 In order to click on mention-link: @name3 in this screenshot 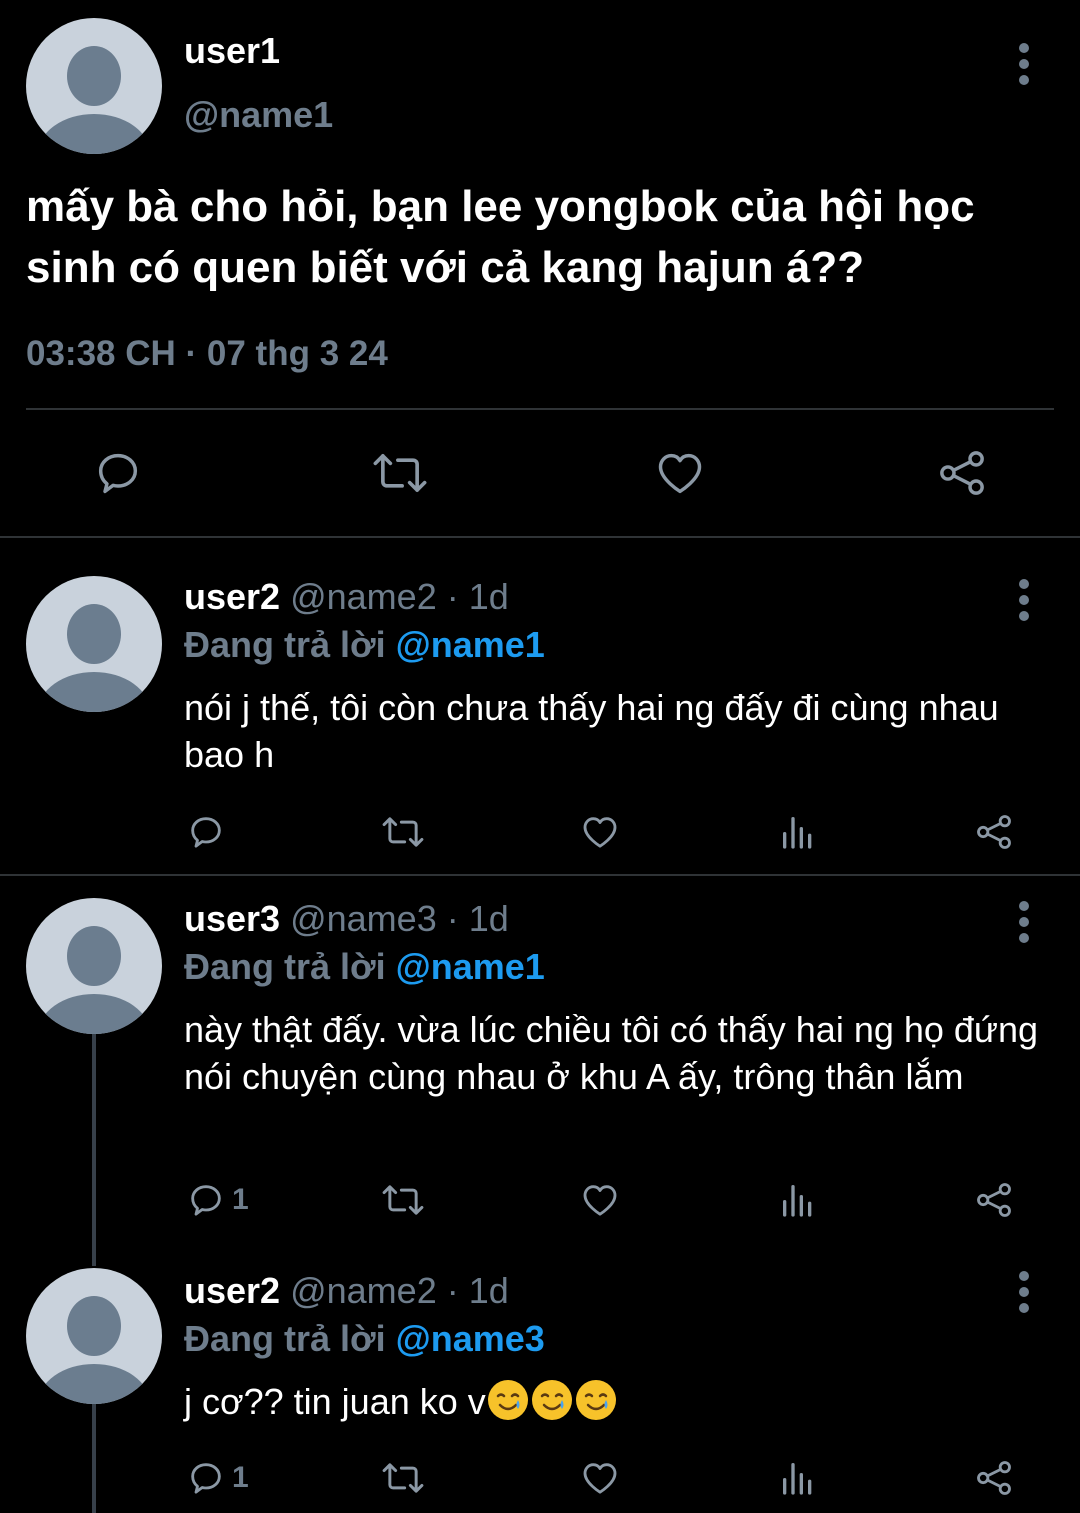, I will do `click(470, 1338)`.